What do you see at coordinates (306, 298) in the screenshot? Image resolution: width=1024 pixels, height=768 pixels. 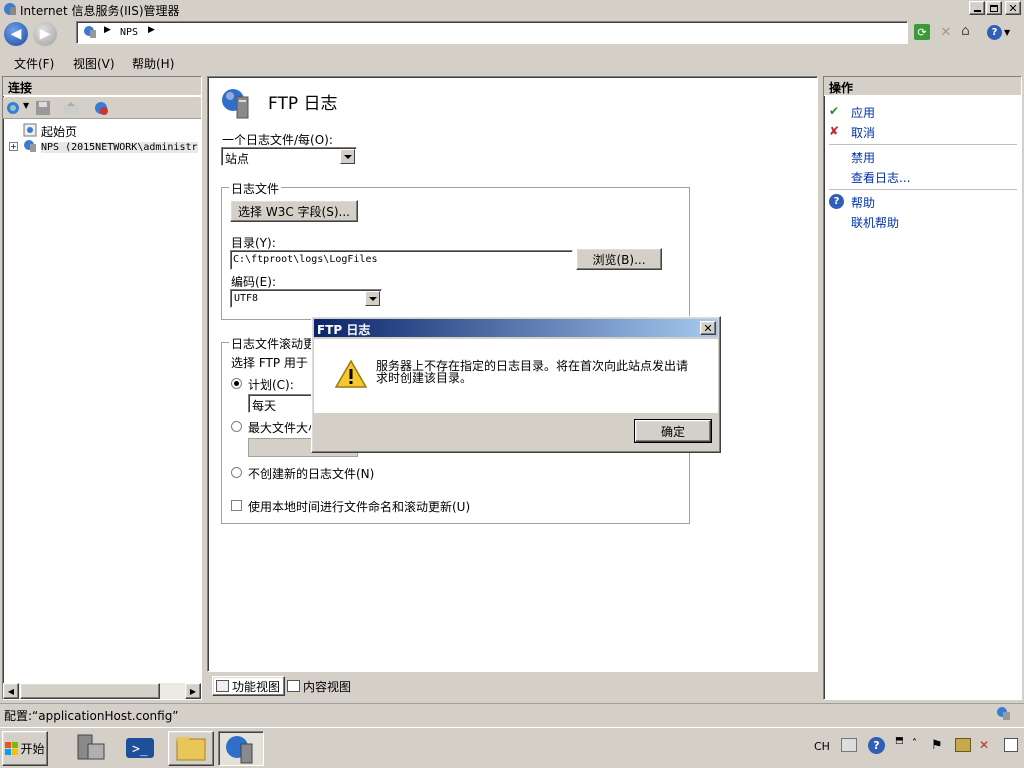 I see `encoding-select: UTF8` at bounding box center [306, 298].